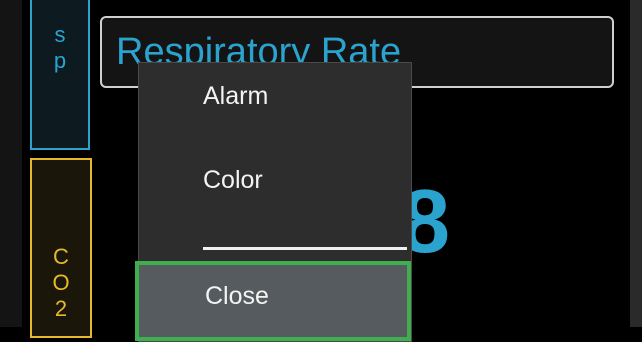 This screenshot has width=642, height=342. Describe the element at coordinates (61, 308) in the screenshot. I see `co2-tab-letter: 2` at that location.